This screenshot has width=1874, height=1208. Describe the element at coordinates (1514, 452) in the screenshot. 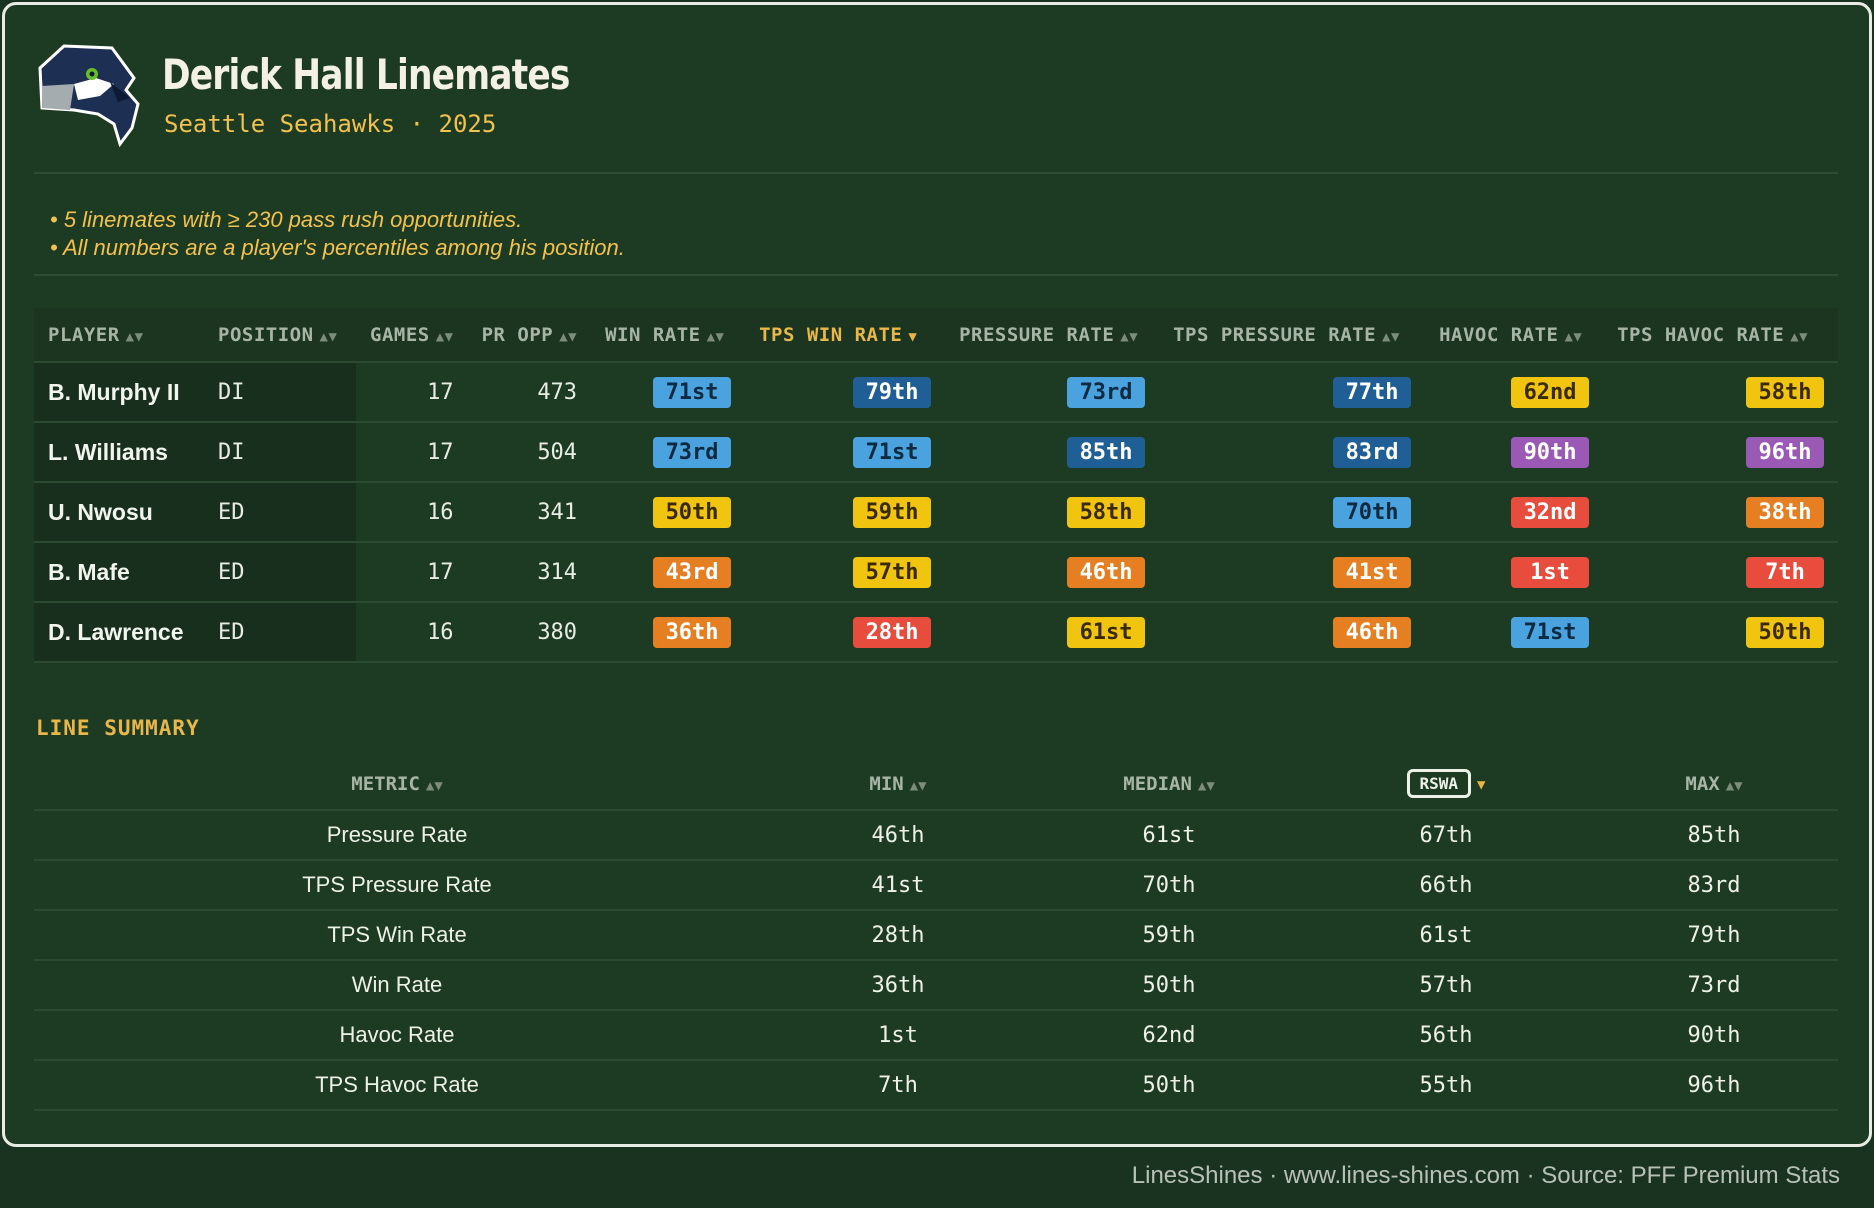

I see `cell-havoc-rate: 90th` at that location.